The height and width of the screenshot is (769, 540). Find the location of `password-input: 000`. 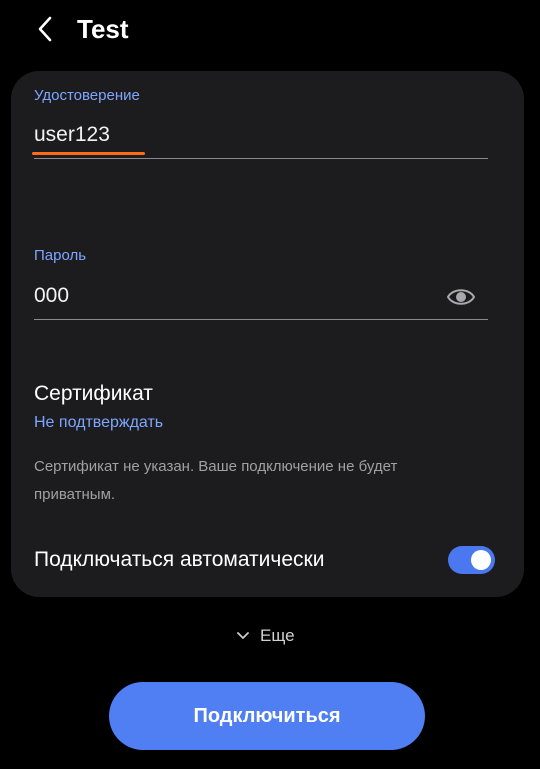

password-input: 000 is located at coordinates (51, 296).